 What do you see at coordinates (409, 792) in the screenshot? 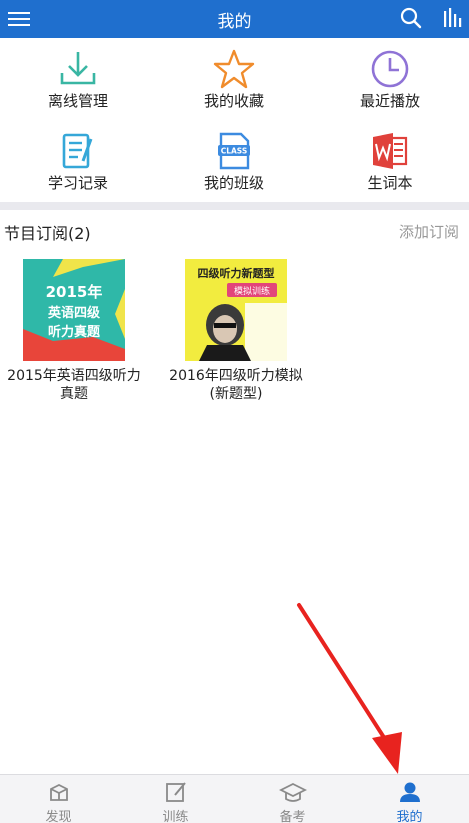
I see `user-icon` at bounding box center [409, 792].